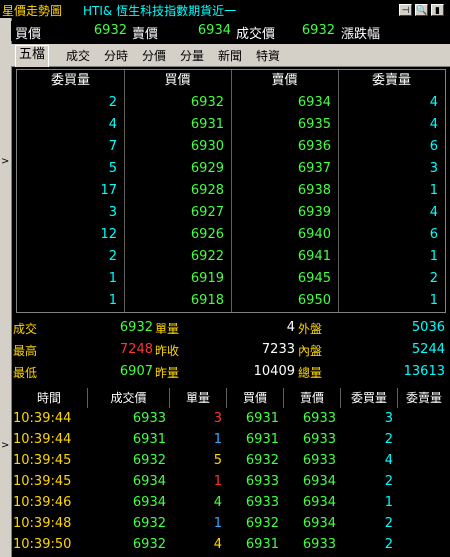 Image resolution: width=450 pixels, height=557 pixels. I want to click on bid-cell: 6929, so click(207, 168).